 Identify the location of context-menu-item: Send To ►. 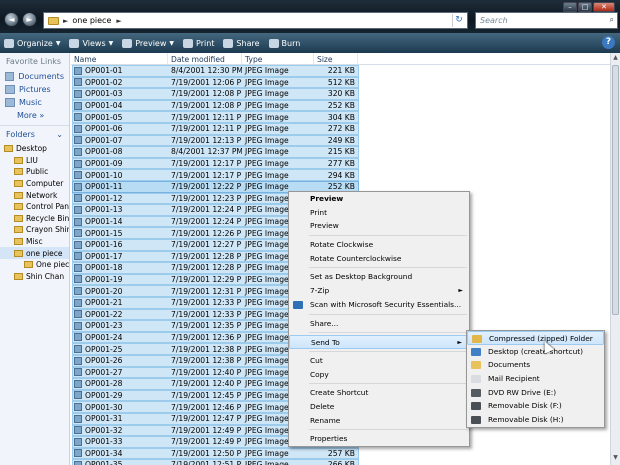
(379, 342).